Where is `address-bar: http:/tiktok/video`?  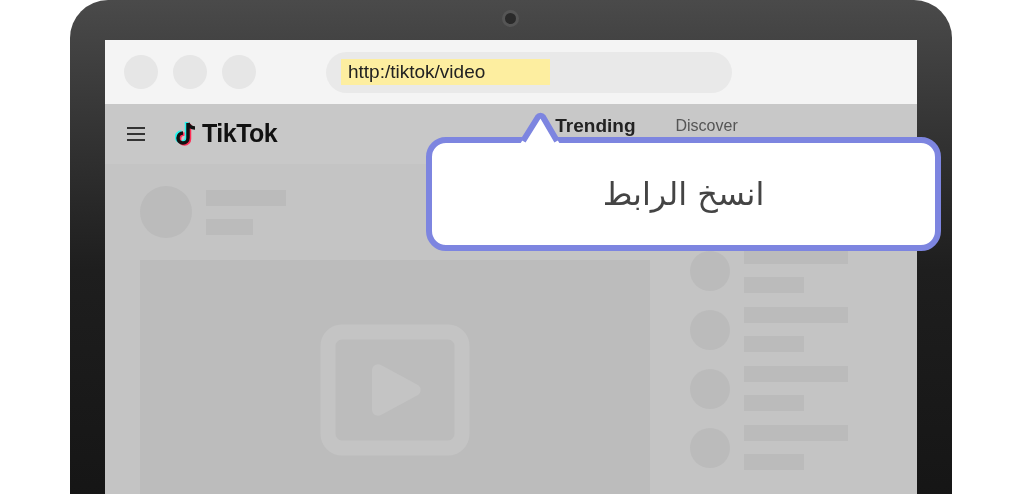
address-bar: http:/tiktok/video is located at coordinates (529, 72).